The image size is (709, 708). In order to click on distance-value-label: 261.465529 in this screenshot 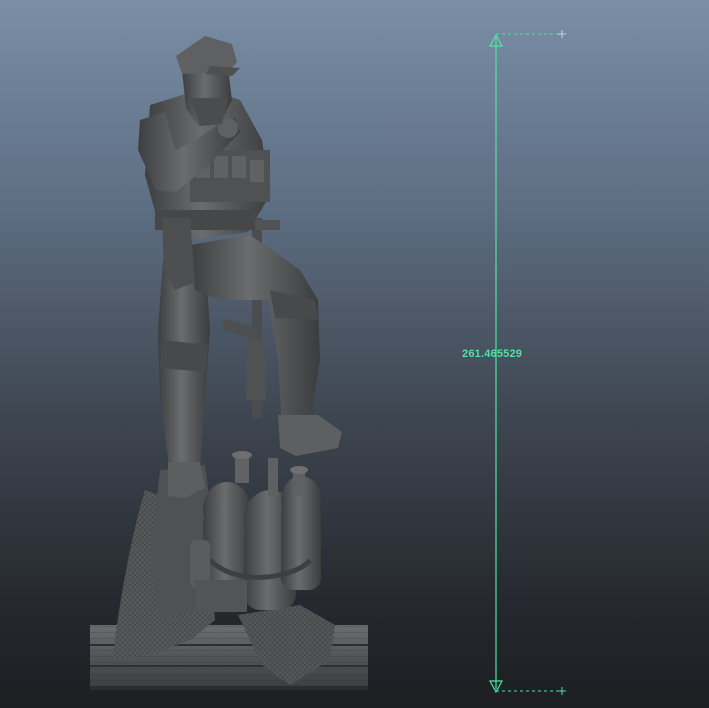, I will do `click(492, 354)`.